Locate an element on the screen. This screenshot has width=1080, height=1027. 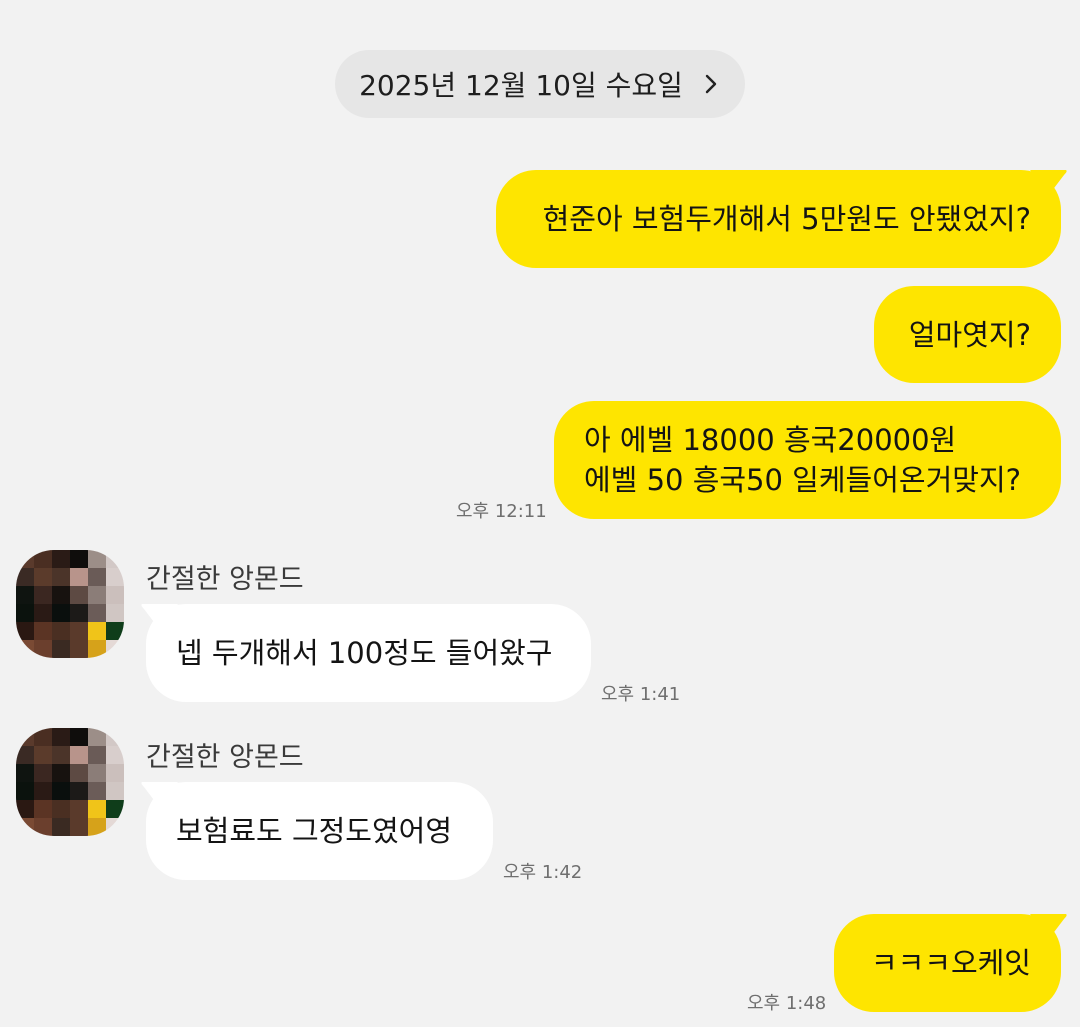
date-label: 2025년 12월 10일 수요일 is located at coordinates (521, 85).